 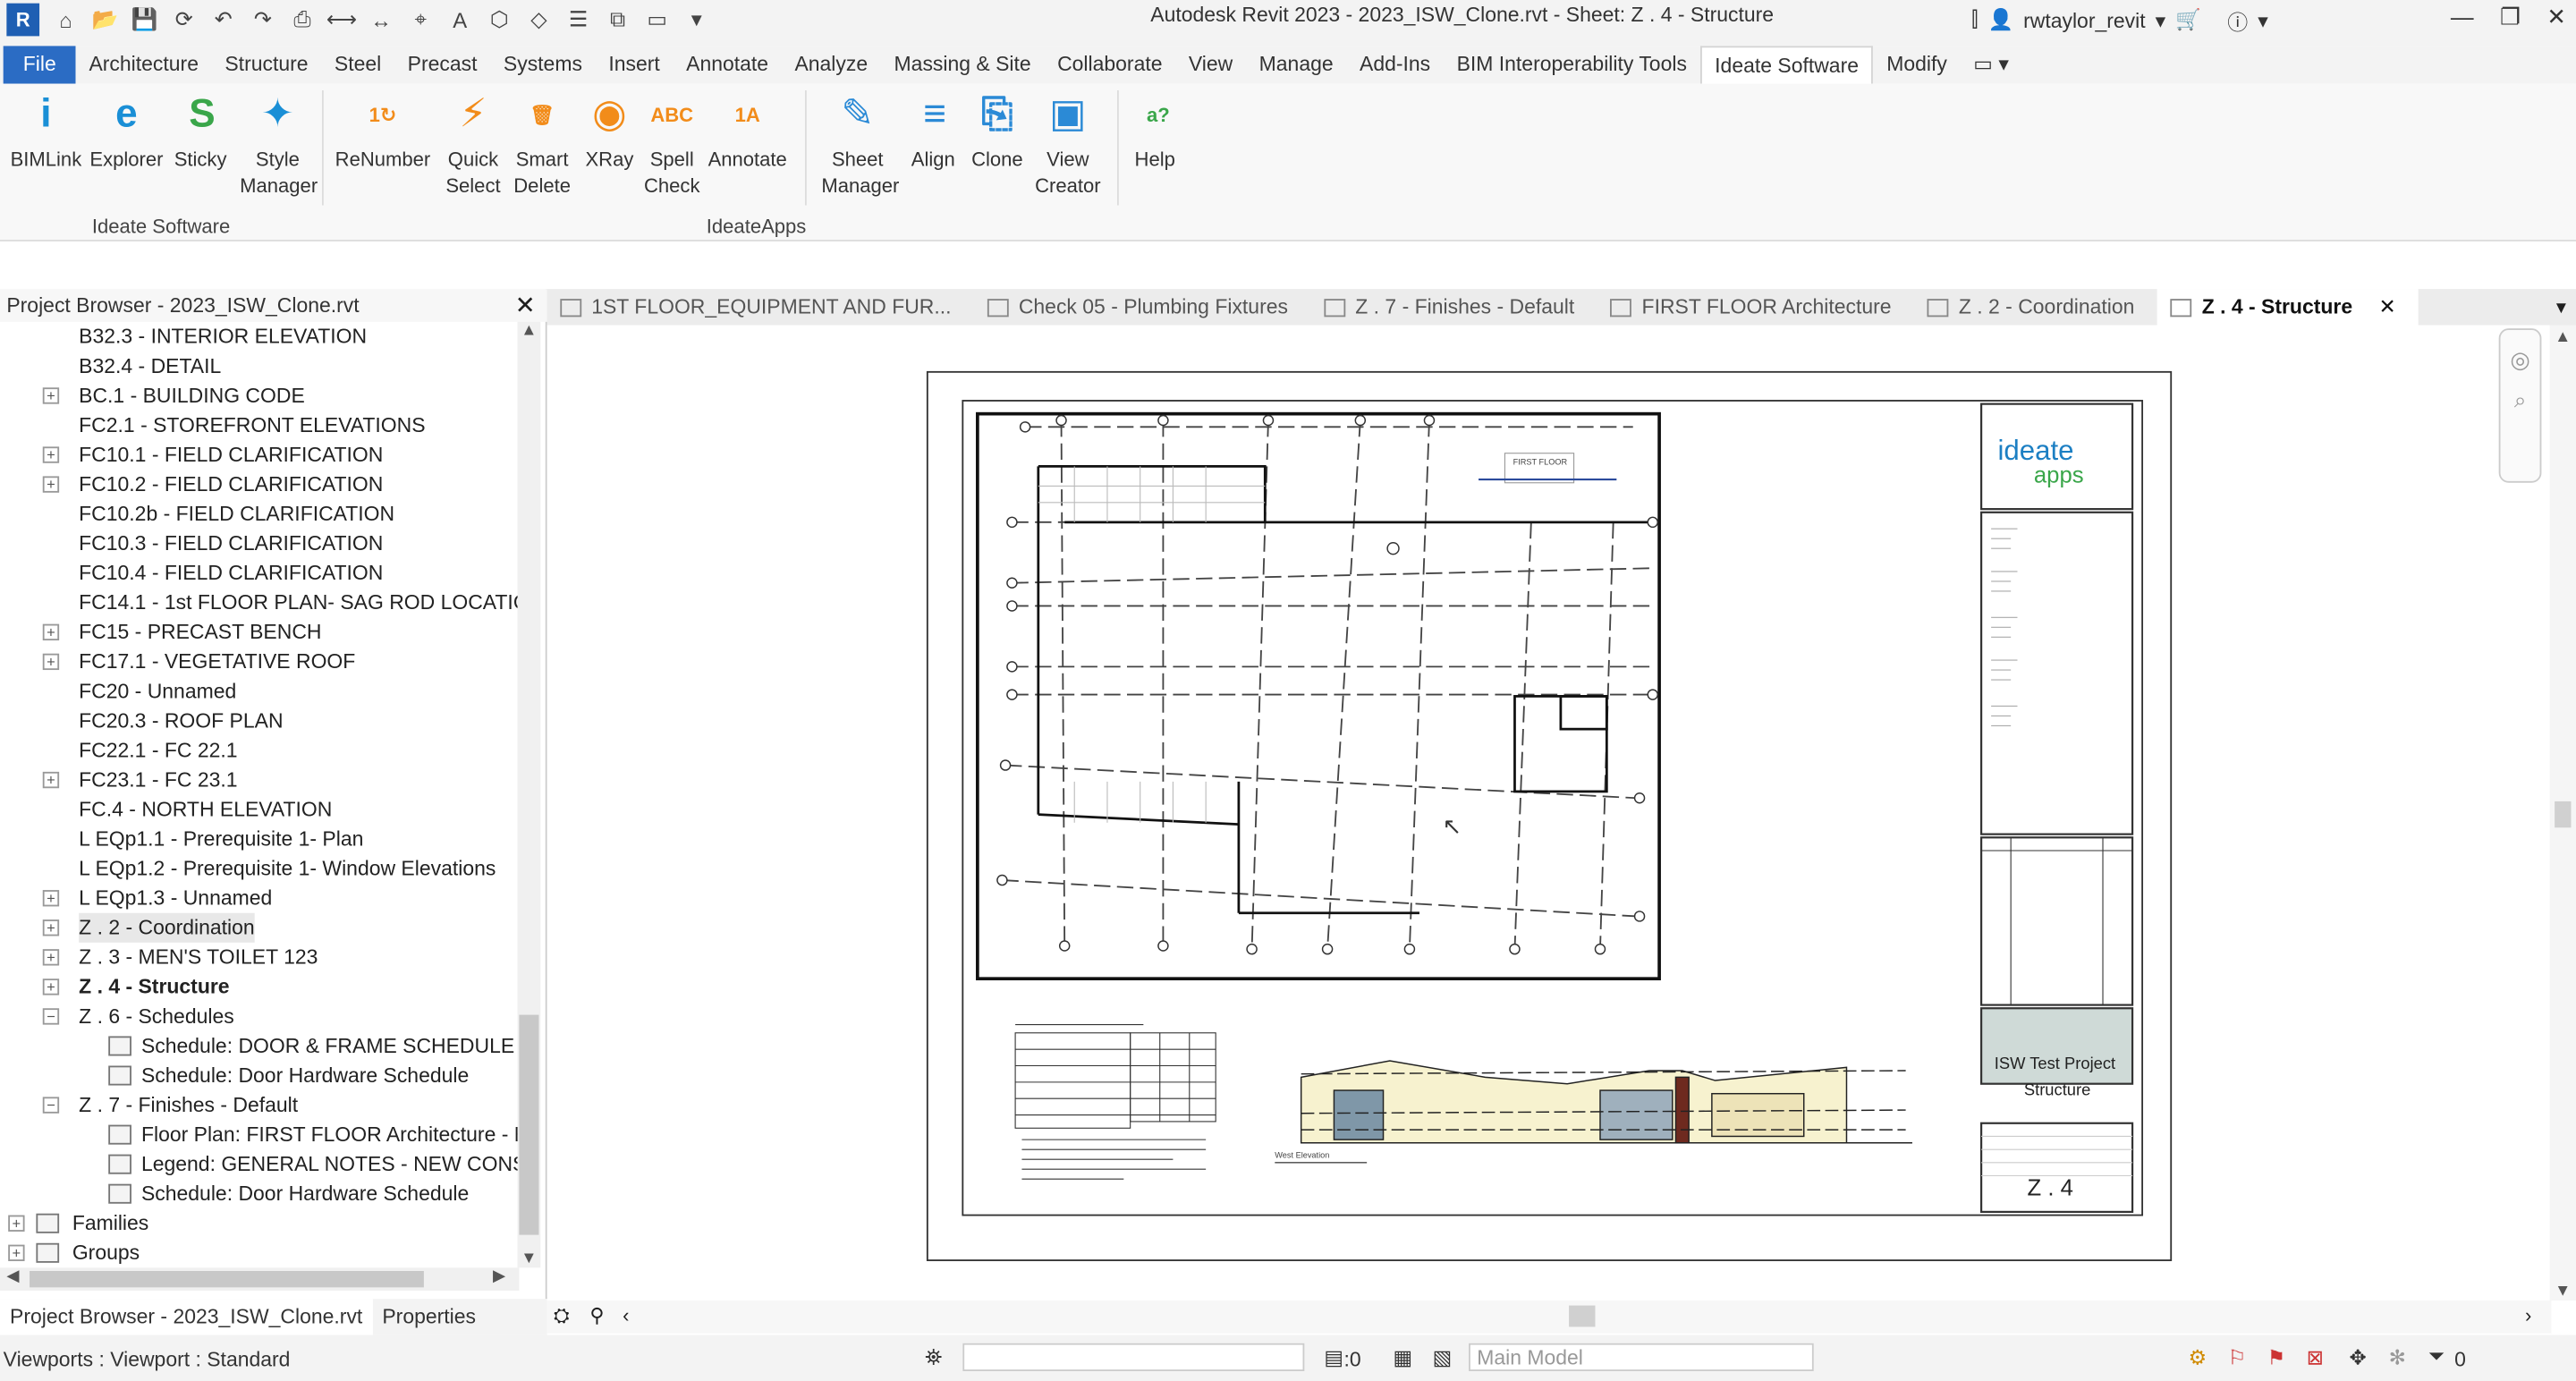 What do you see at coordinates (562, 1316) in the screenshot?
I see `view-control-icon: ⛭` at bounding box center [562, 1316].